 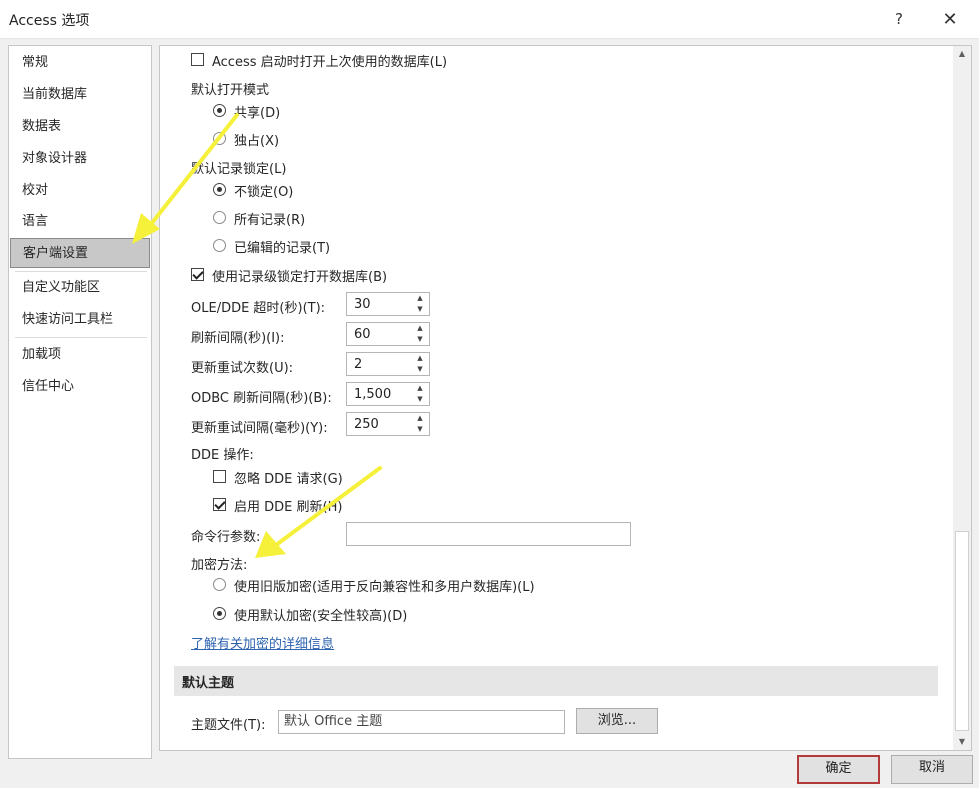 What do you see at coordinates (219, 584) in the screenshot?
I see `legacy-encryption-radio` at bounding box center [219, 584].